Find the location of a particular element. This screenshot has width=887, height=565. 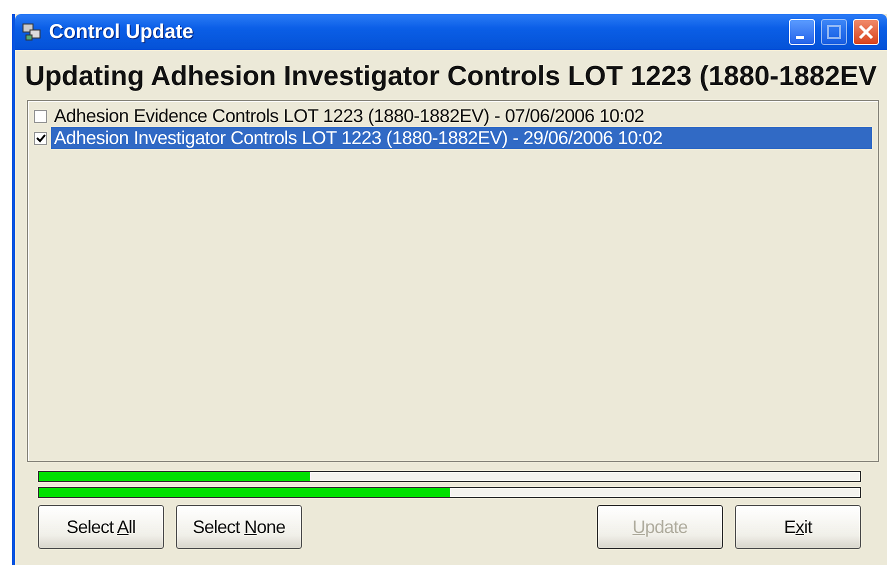

app-icon is located at coordinates (32, 32).